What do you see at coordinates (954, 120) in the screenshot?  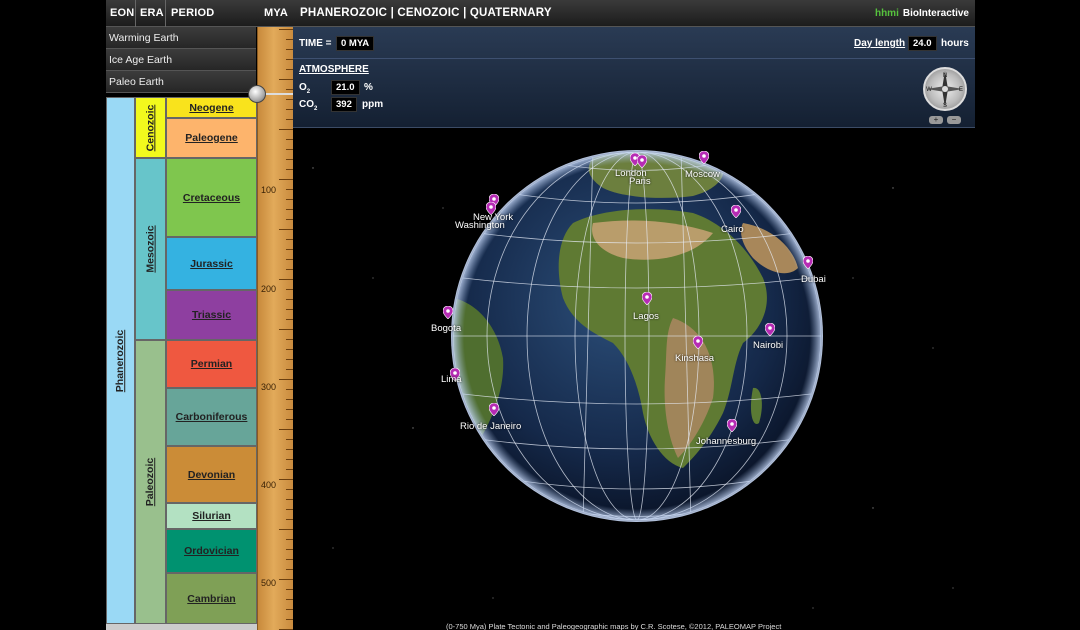 I see `zoom-out-button: −` at bounding box center [954, 120].